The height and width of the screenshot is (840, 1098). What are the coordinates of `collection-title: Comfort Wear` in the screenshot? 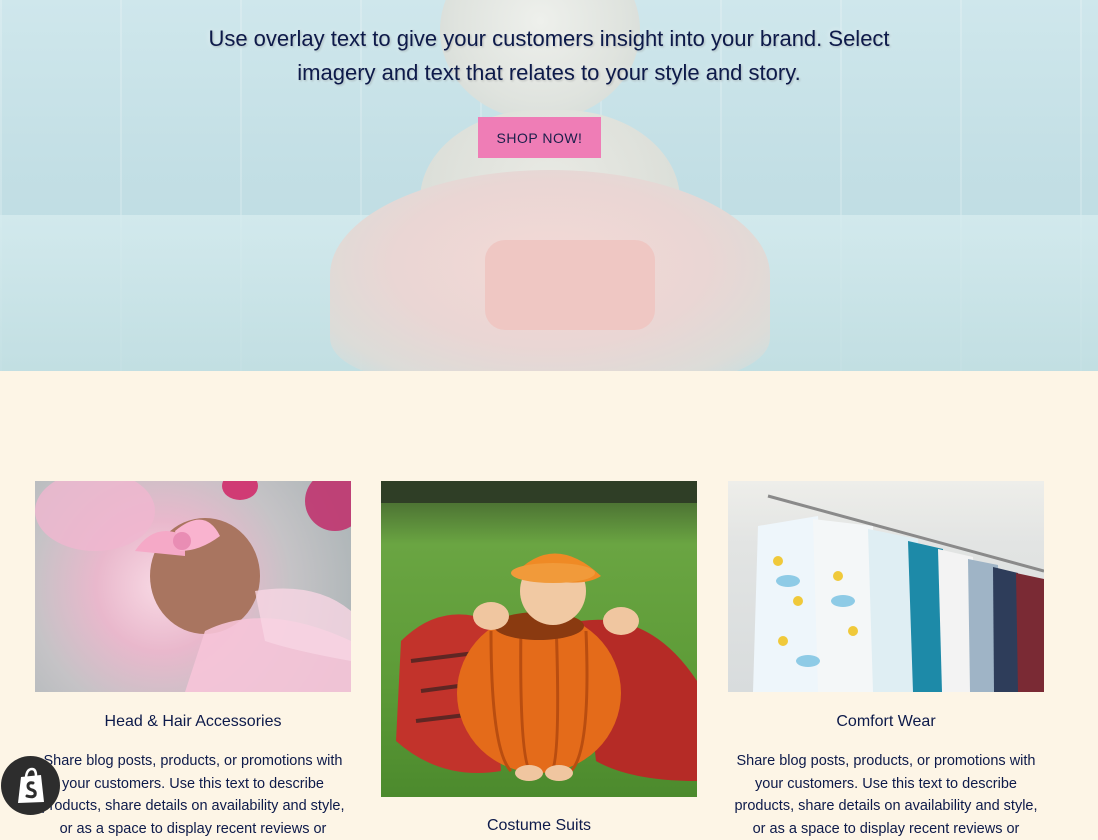 It's located at (886, 722).